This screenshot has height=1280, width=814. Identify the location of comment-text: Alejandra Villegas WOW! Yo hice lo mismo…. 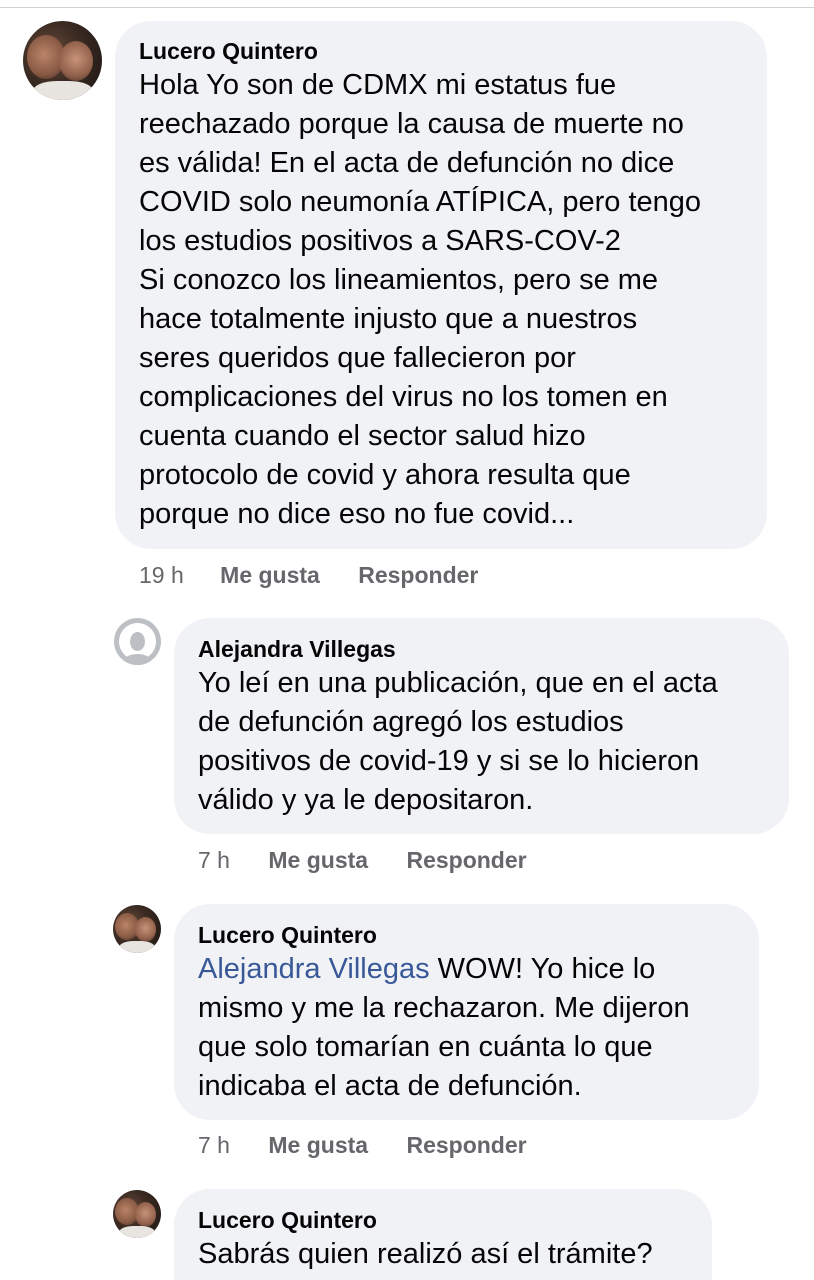
(468, 1028).